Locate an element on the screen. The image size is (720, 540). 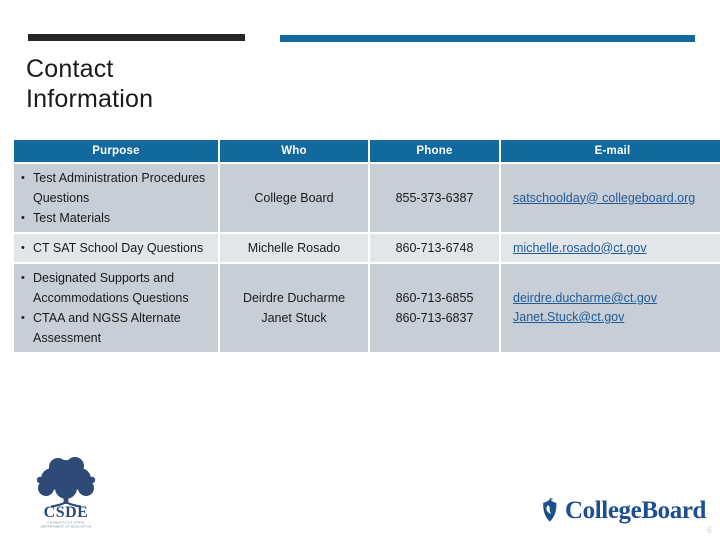
who-name: College Board is located at coordinates (294, 198).